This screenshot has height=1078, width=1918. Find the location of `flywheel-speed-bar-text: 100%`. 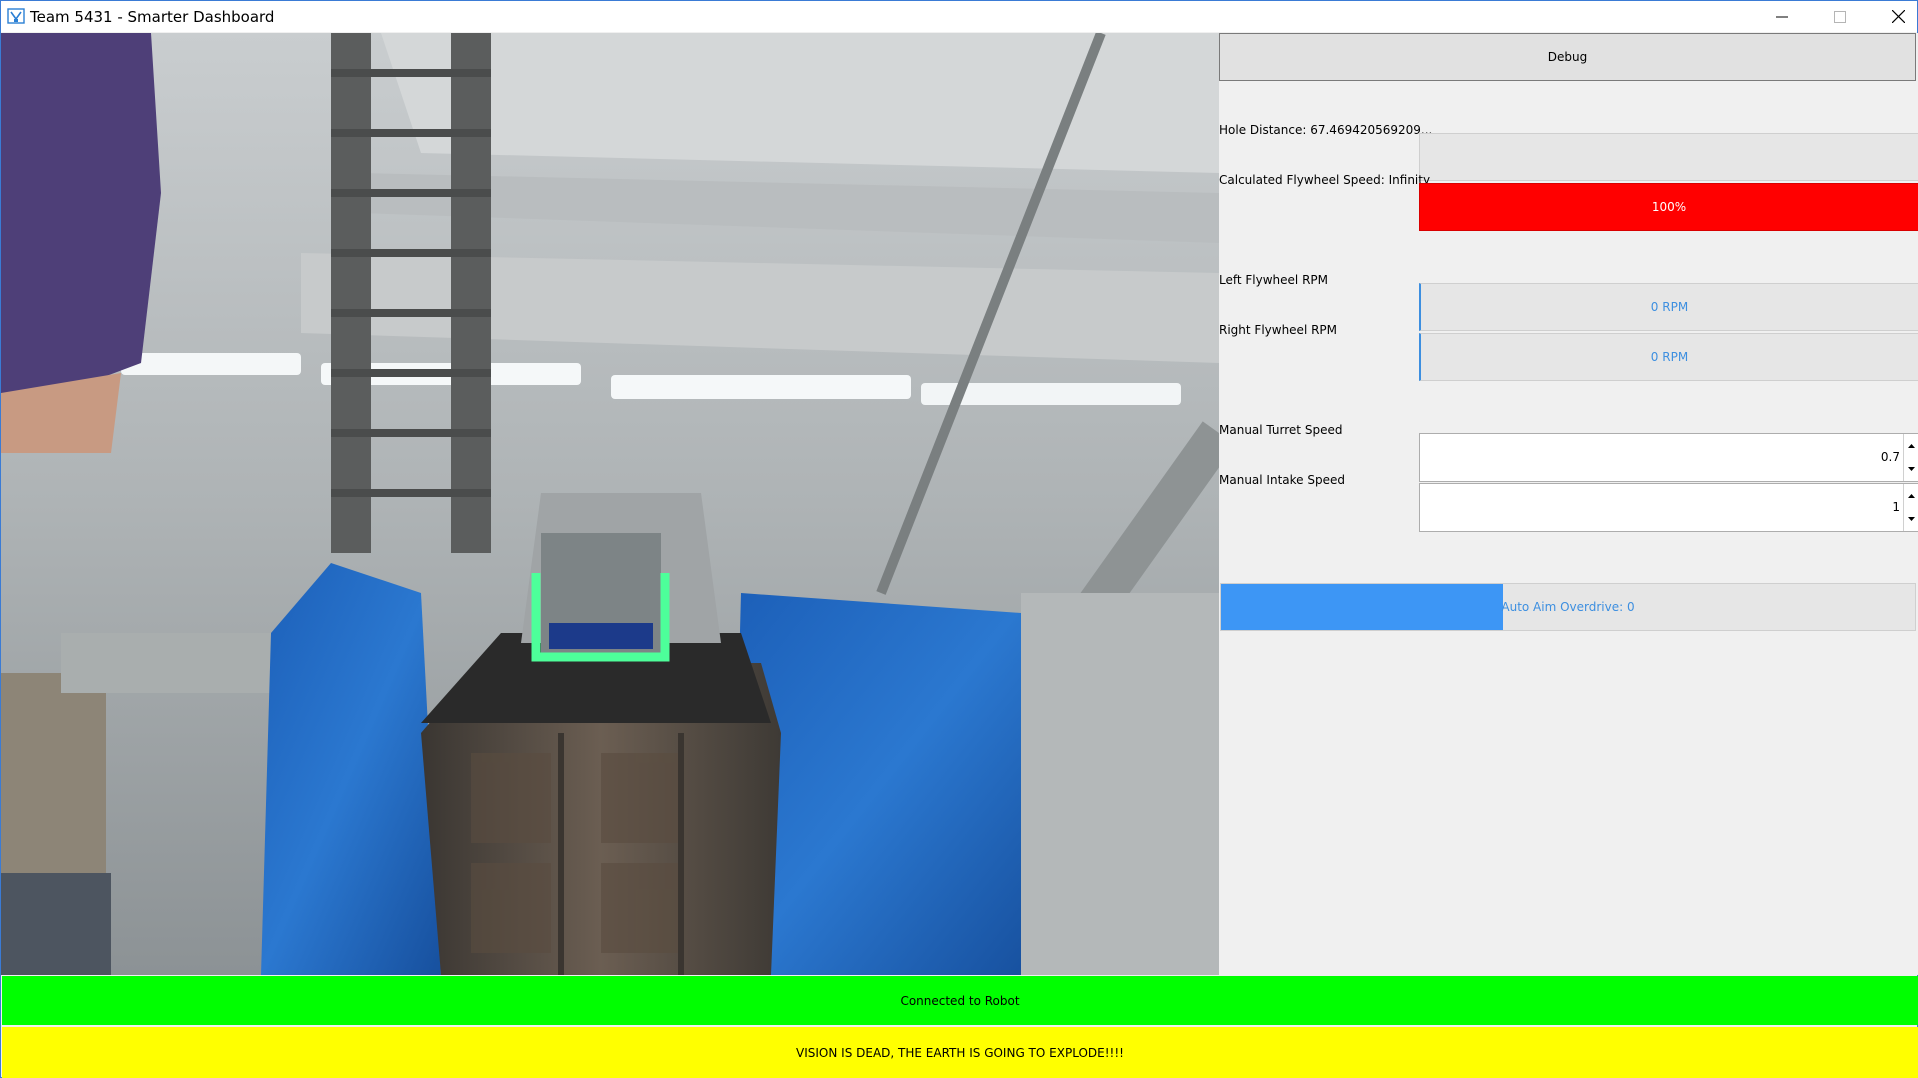

flywheel-speed-bar-text: 100% is located at coordinates (1669, 207).